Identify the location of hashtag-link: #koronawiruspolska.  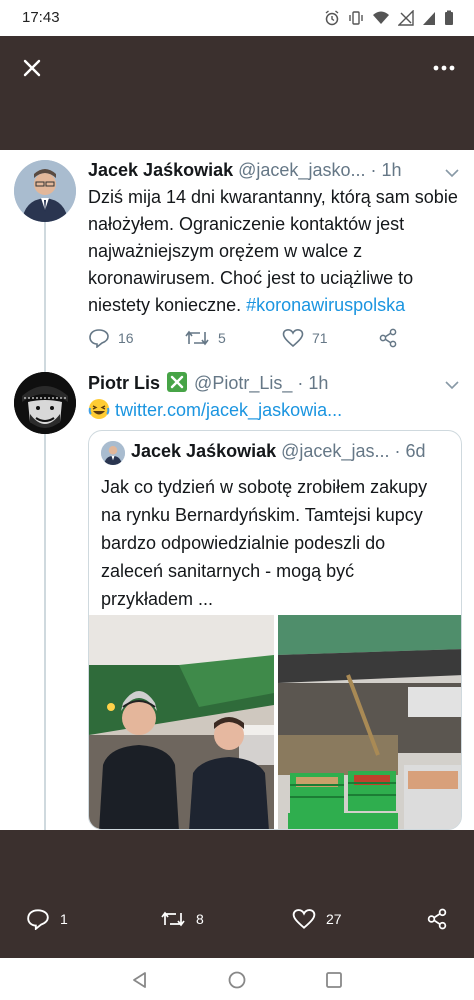
(325, 305).